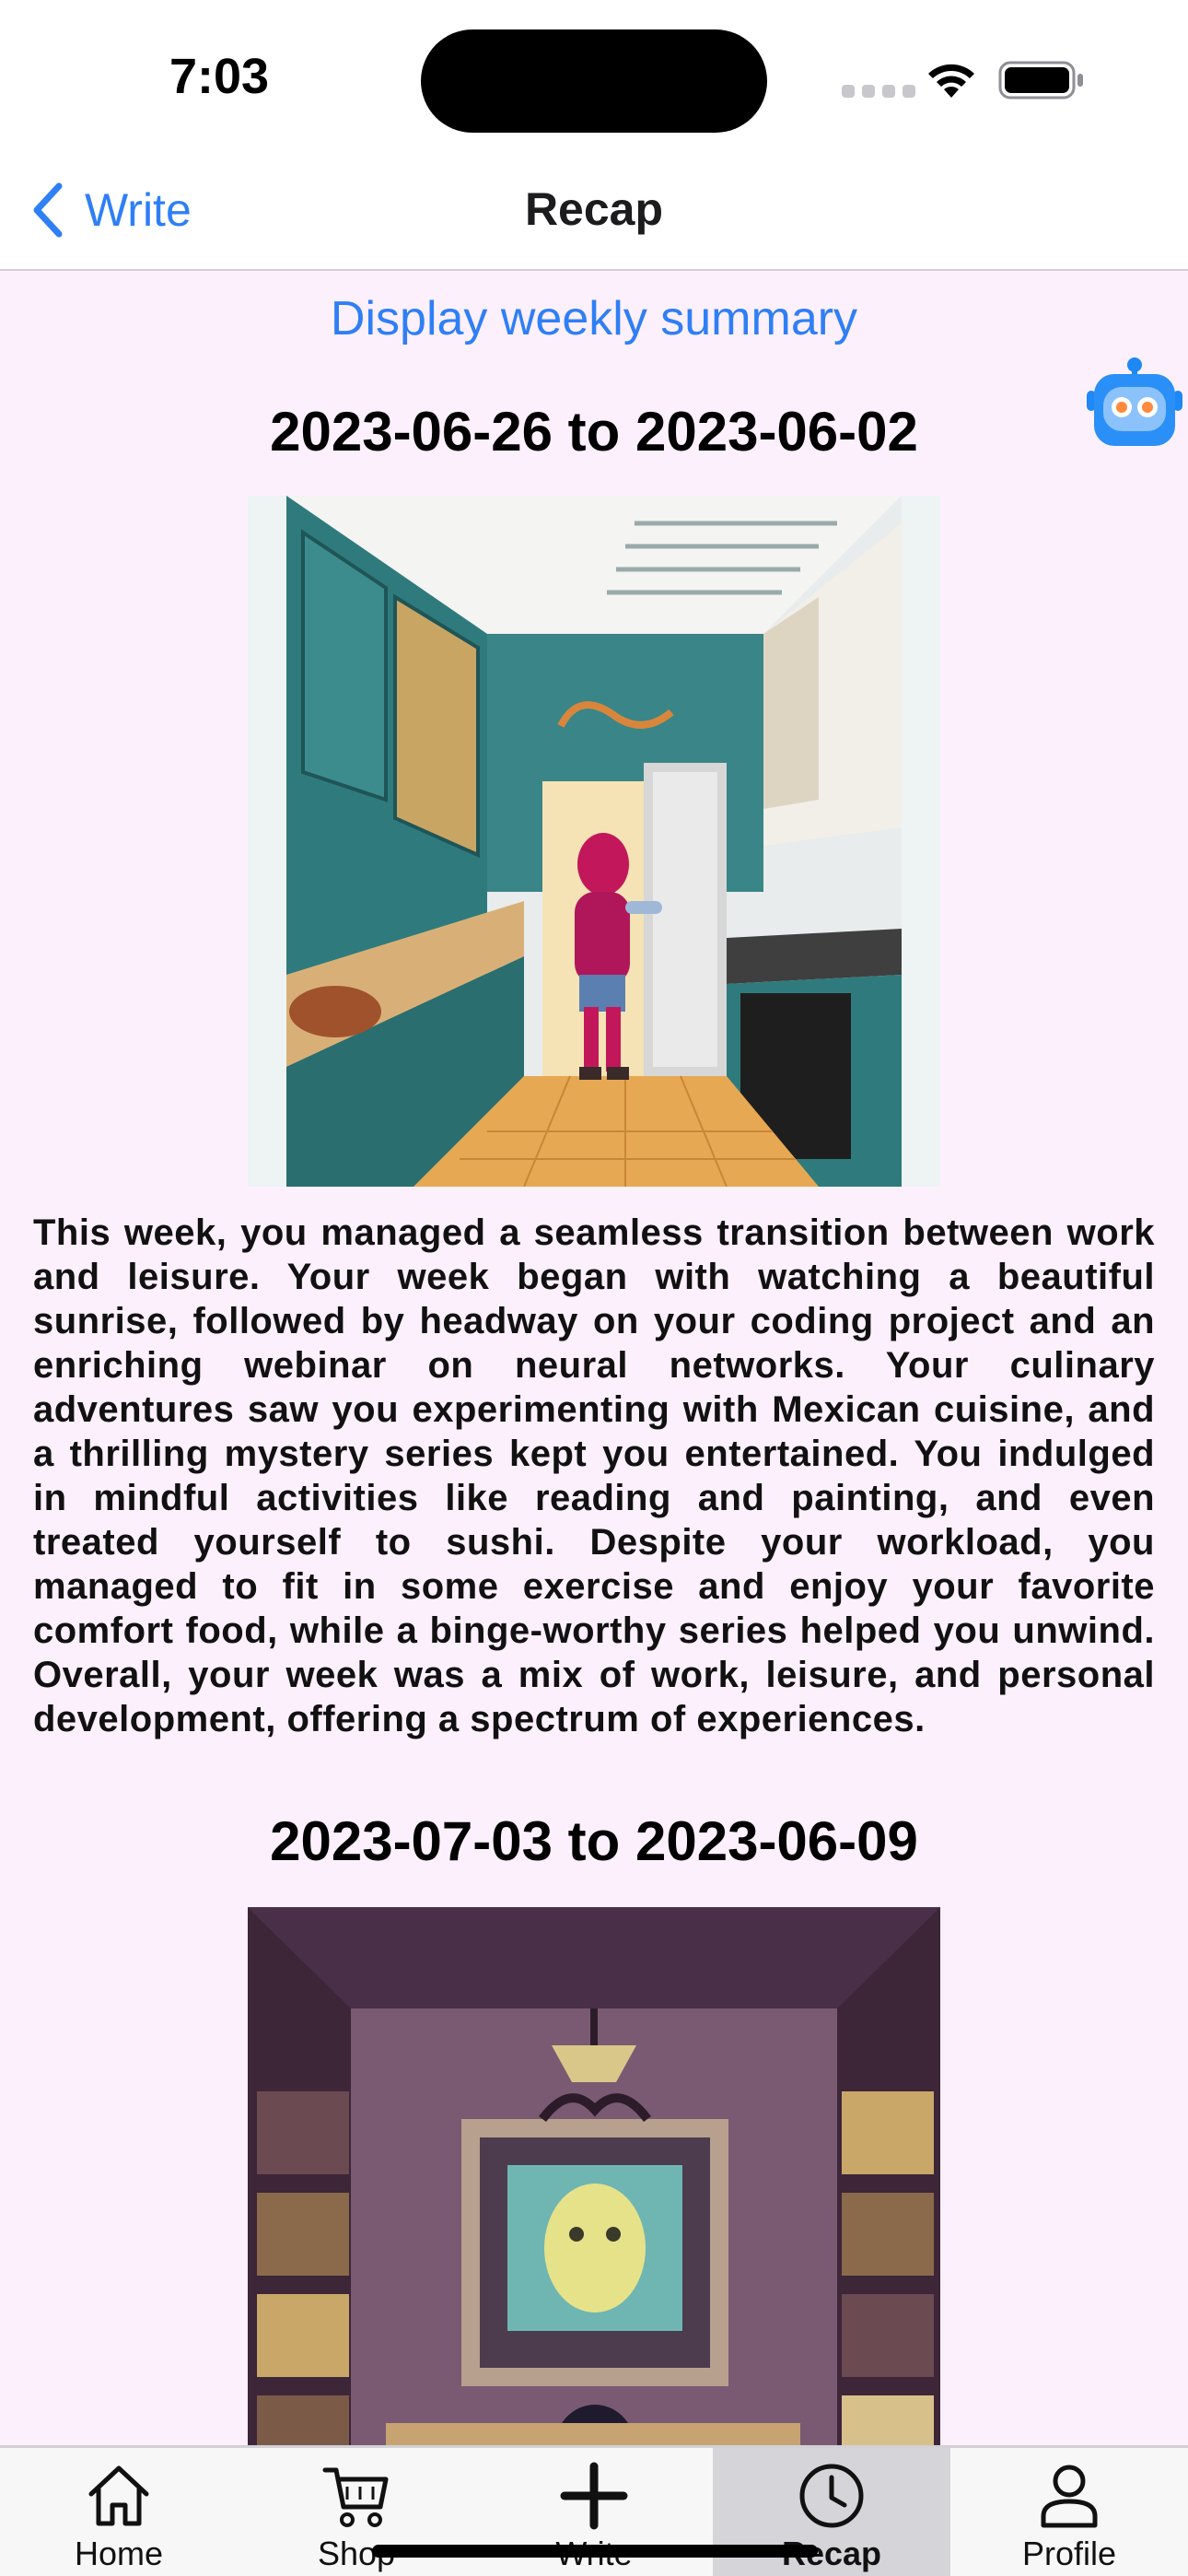  Describe the element at coordinates (951, 81) in the screenshot. I see `wifi-icon` at that location.